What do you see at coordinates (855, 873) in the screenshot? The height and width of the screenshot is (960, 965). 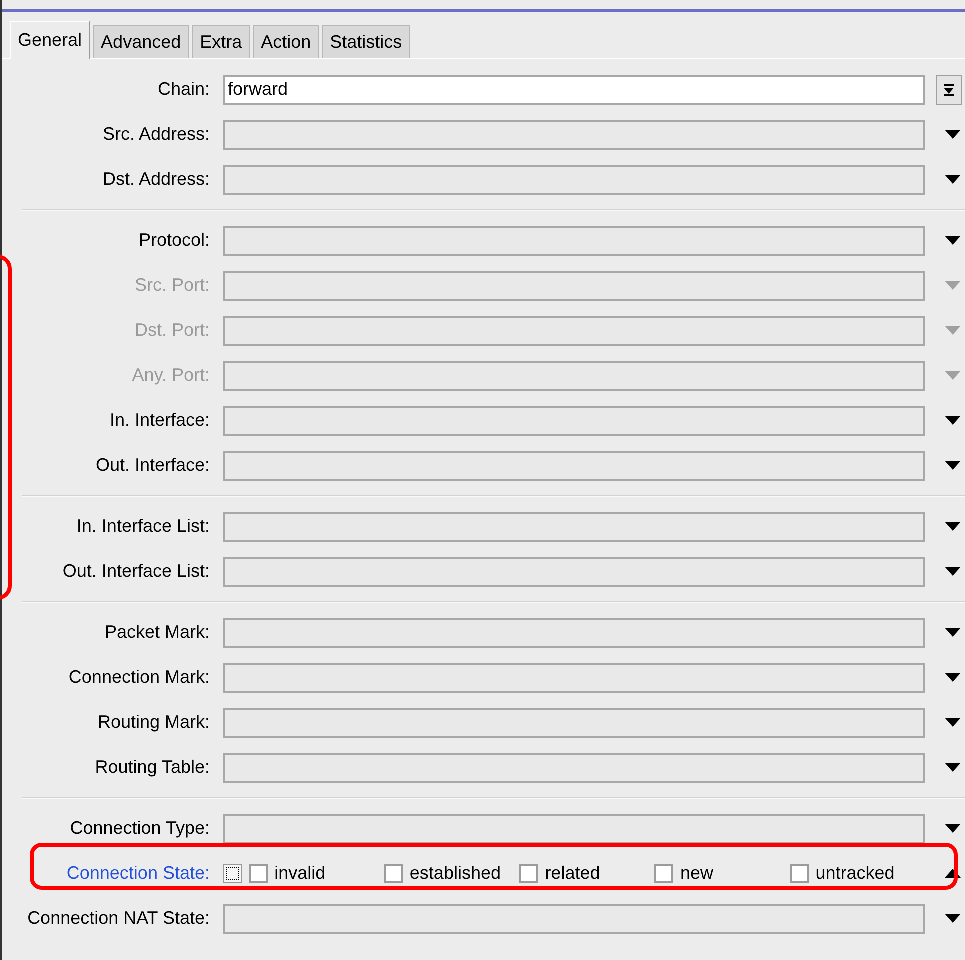 I see `checkbox-label: untracked` at bounding box center [855, 873].